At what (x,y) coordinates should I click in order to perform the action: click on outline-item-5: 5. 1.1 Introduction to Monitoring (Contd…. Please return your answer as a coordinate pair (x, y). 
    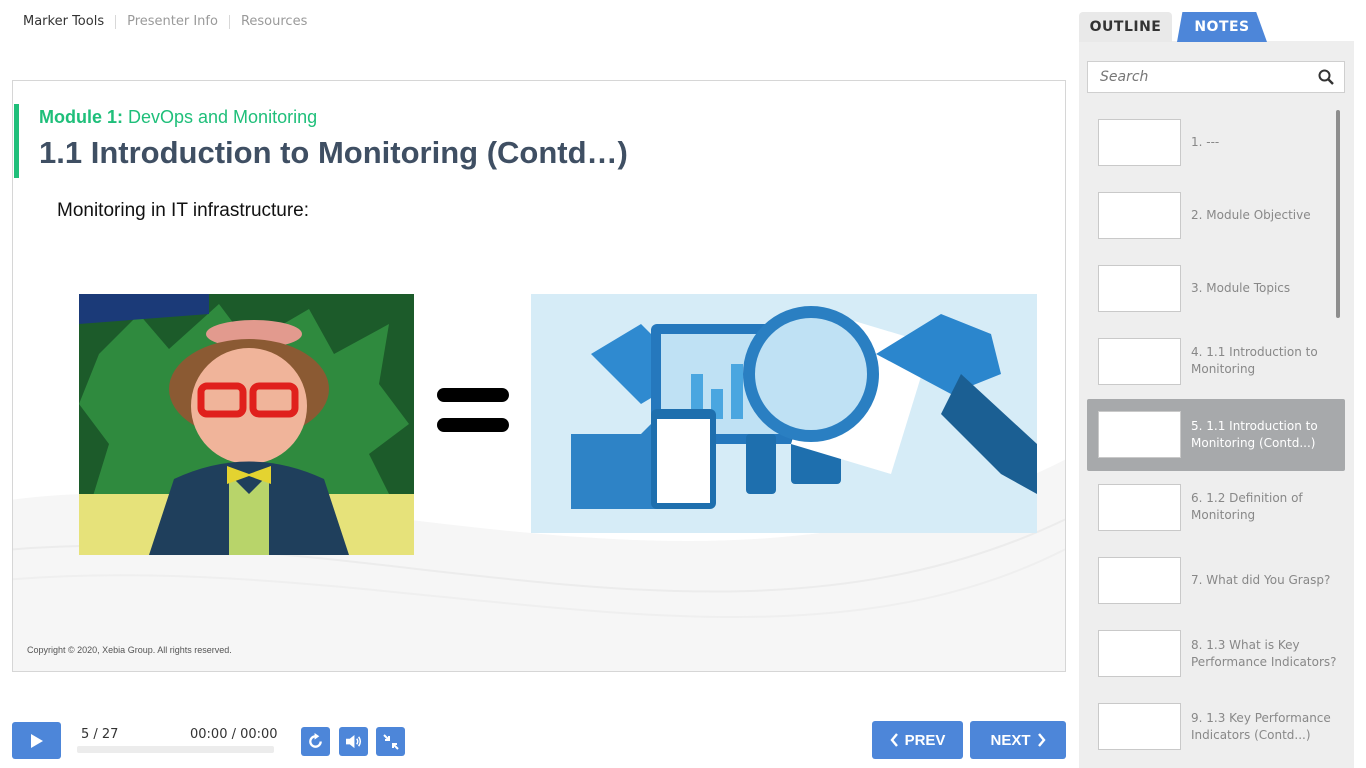
    Looking at the image, I should click on (1216, 435).